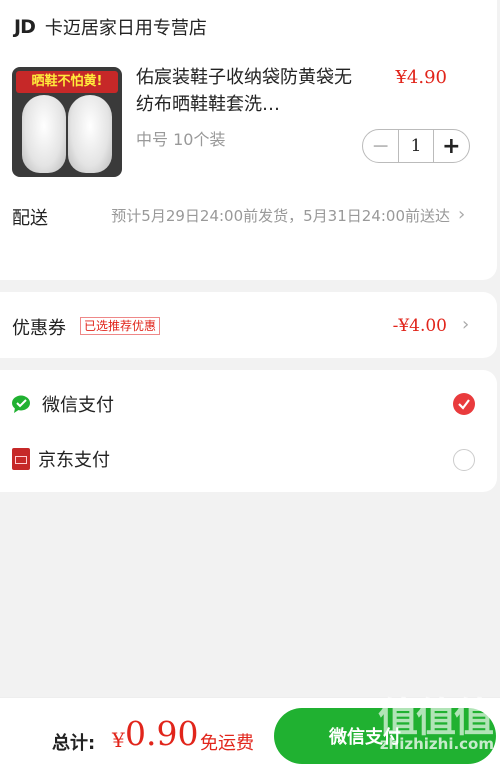  I want to click on wechat-pay-icon, so click(23, 404).